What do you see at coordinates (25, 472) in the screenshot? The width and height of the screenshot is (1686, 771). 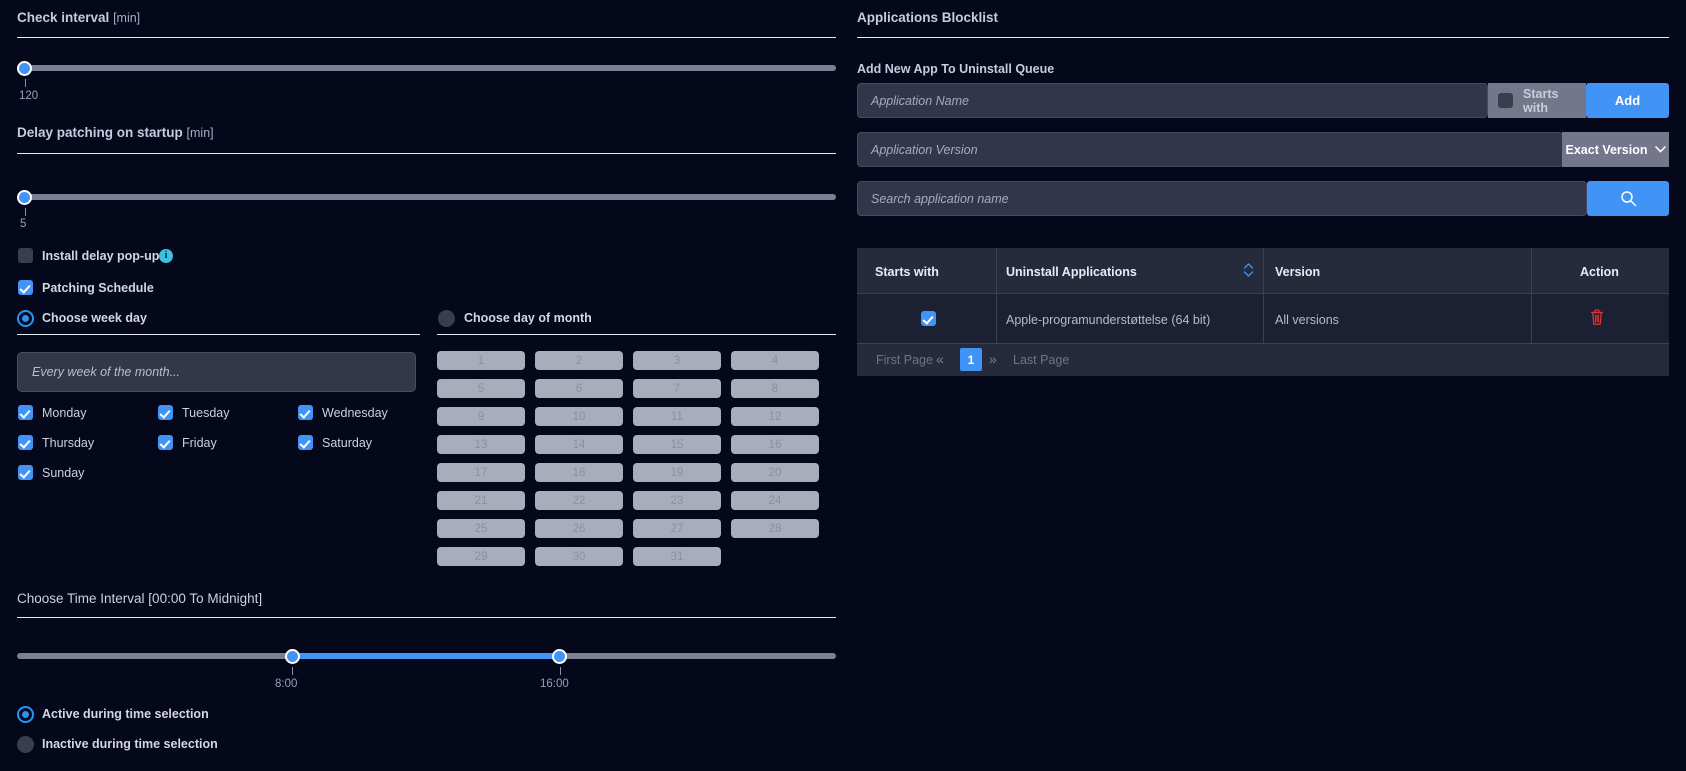 I see `weekday-checkbox-sunday` at bounding box center [25, 472].